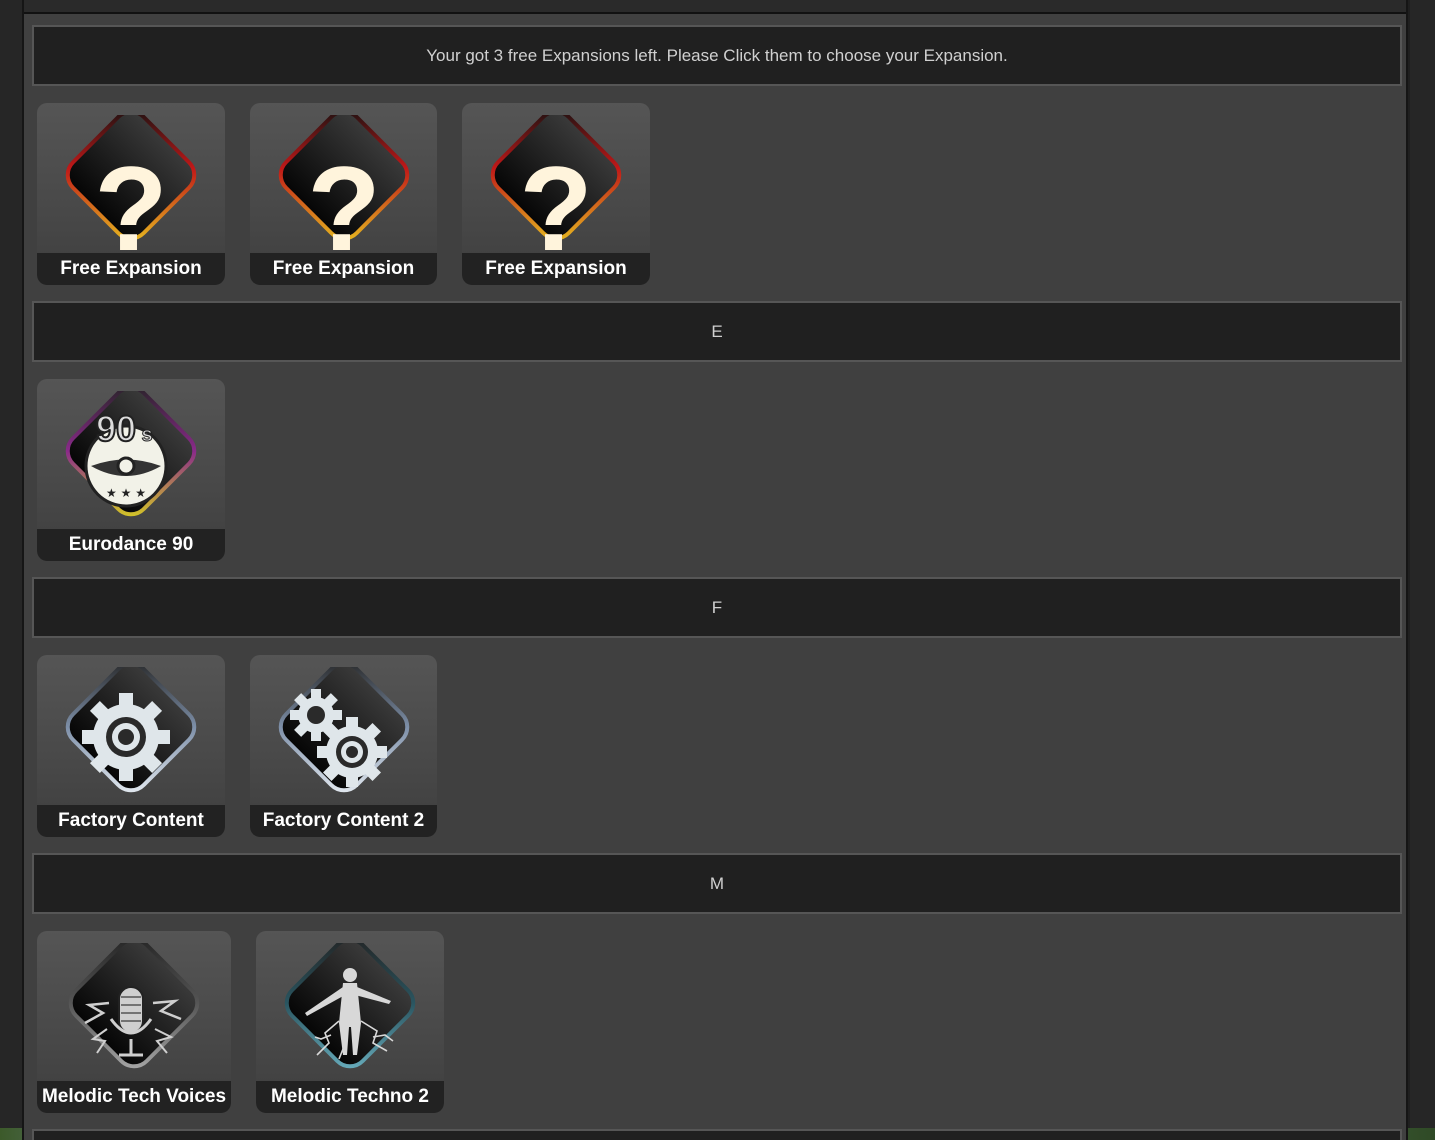 Image resolution: width=1435 pixels, height=1140 pixels. I want to click on top-bar, so click(715, 7).